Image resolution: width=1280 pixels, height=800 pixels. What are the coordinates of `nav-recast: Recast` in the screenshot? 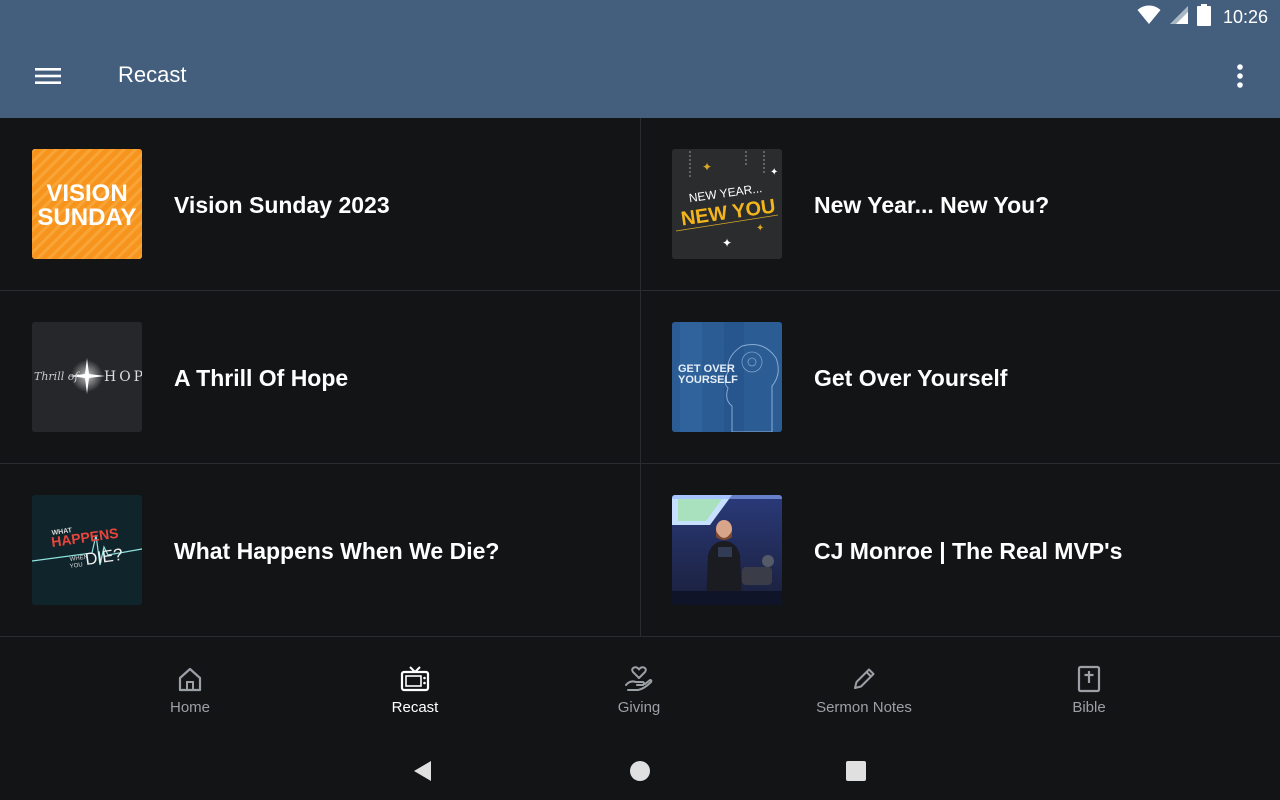 It's located at (415, 700).